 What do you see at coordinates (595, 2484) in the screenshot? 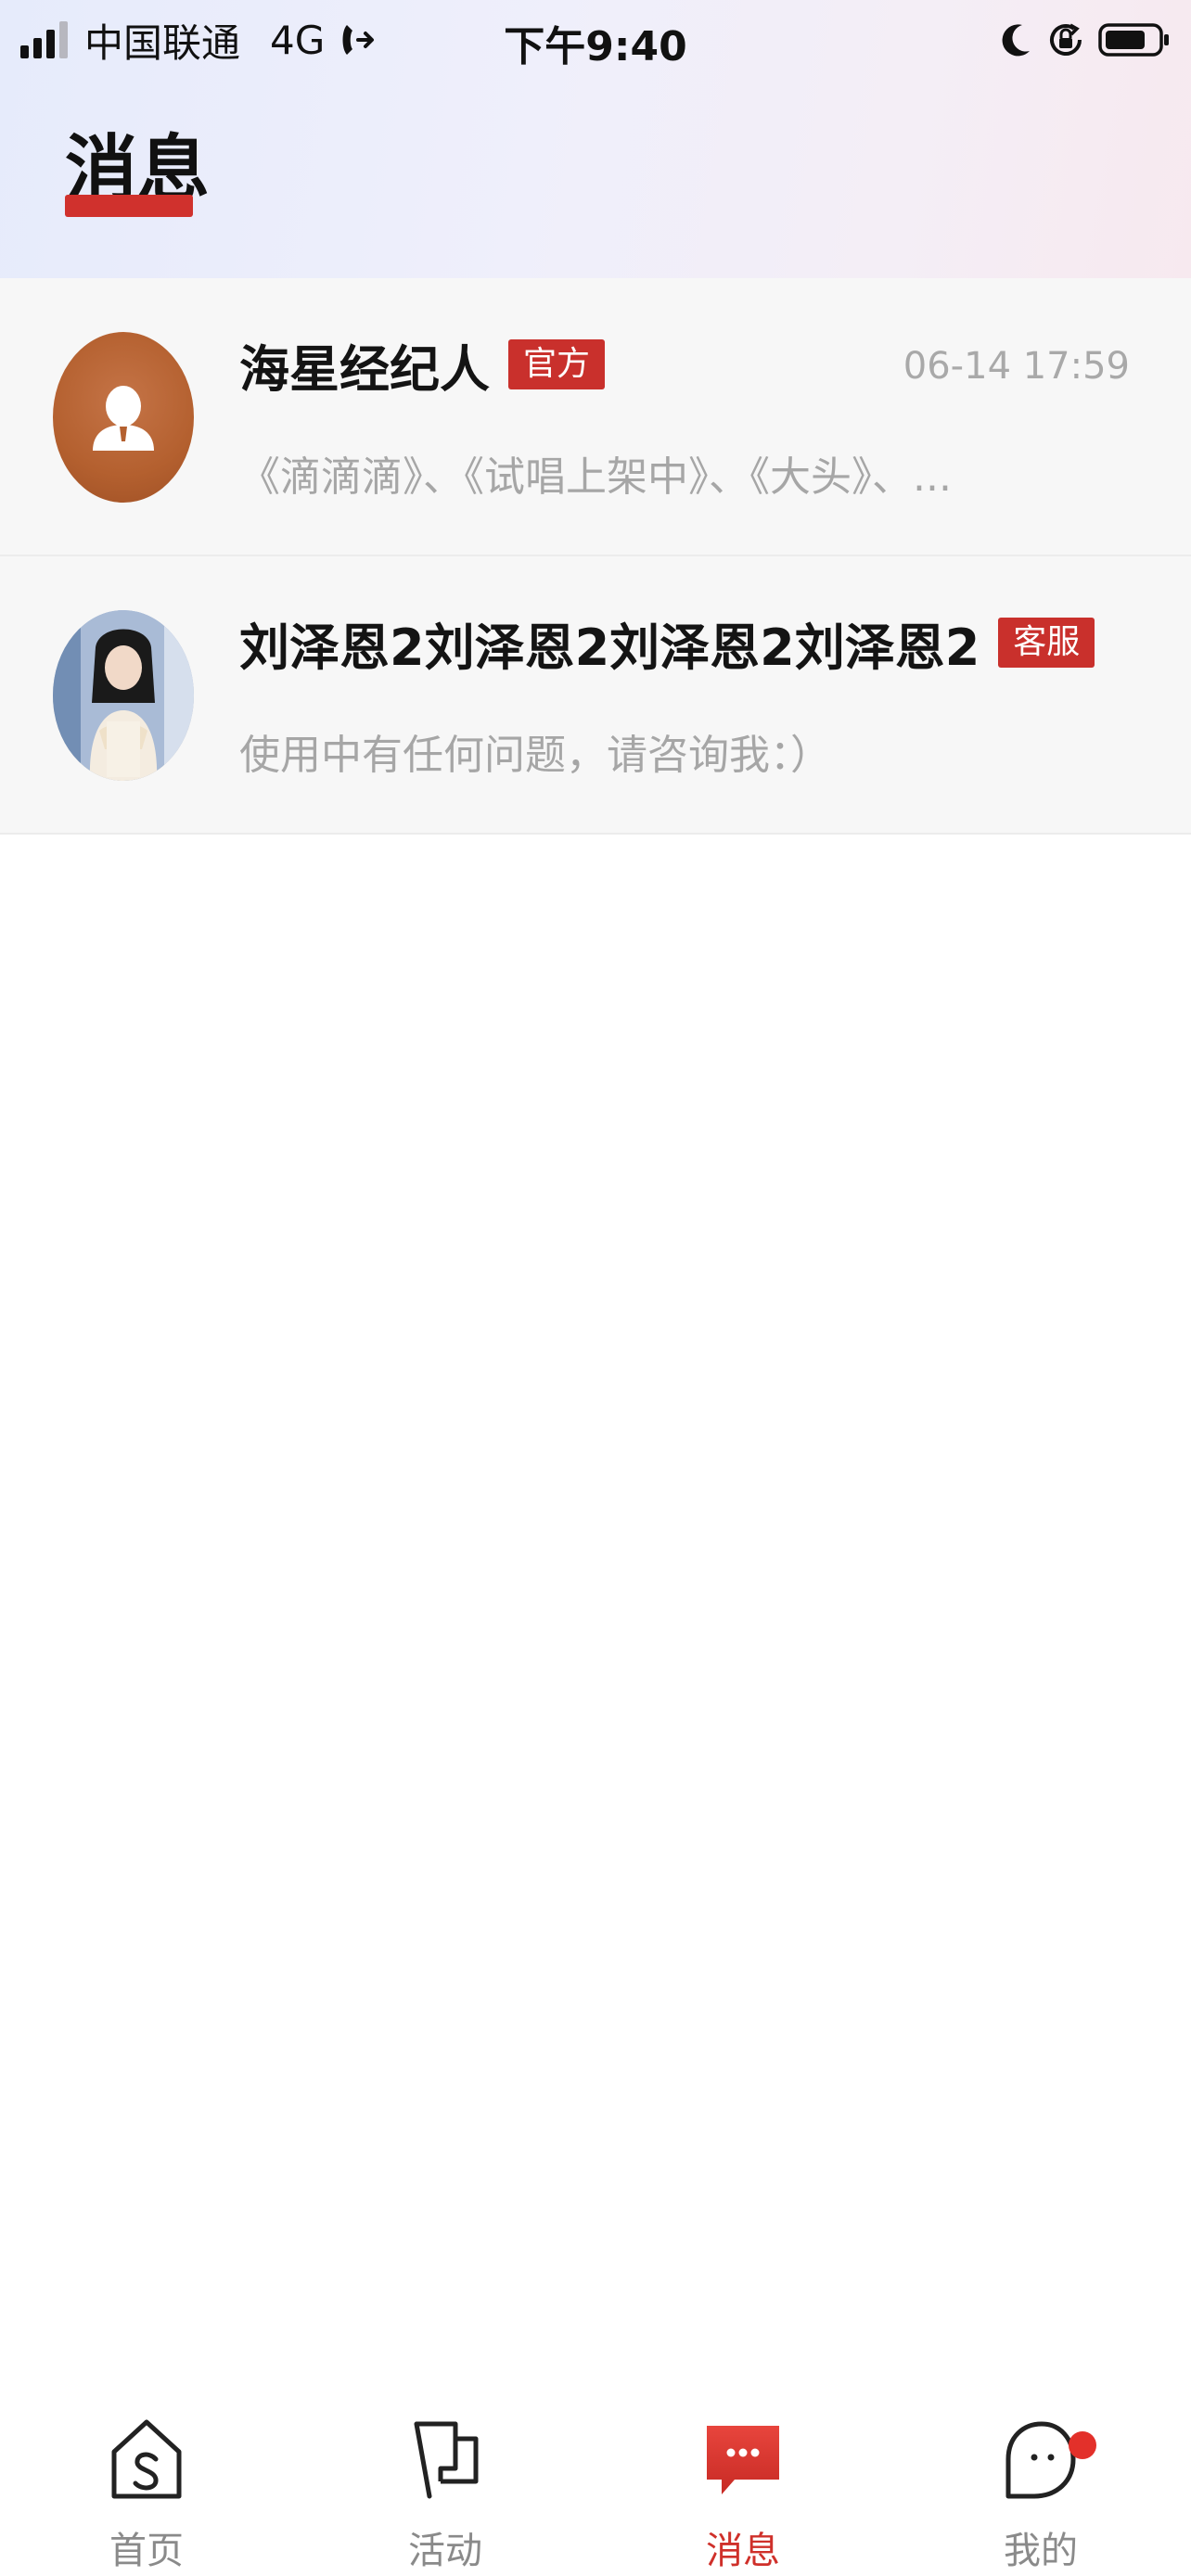
I see `bottom-tab-bar: 首页 活动 消息 我的` at bounding box center [595, 2484].